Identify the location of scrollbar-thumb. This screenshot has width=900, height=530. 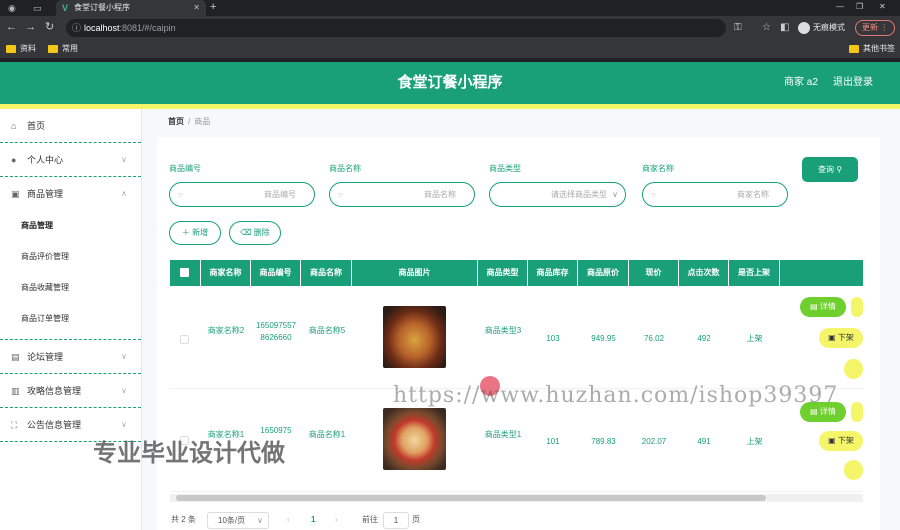
(471, 498).